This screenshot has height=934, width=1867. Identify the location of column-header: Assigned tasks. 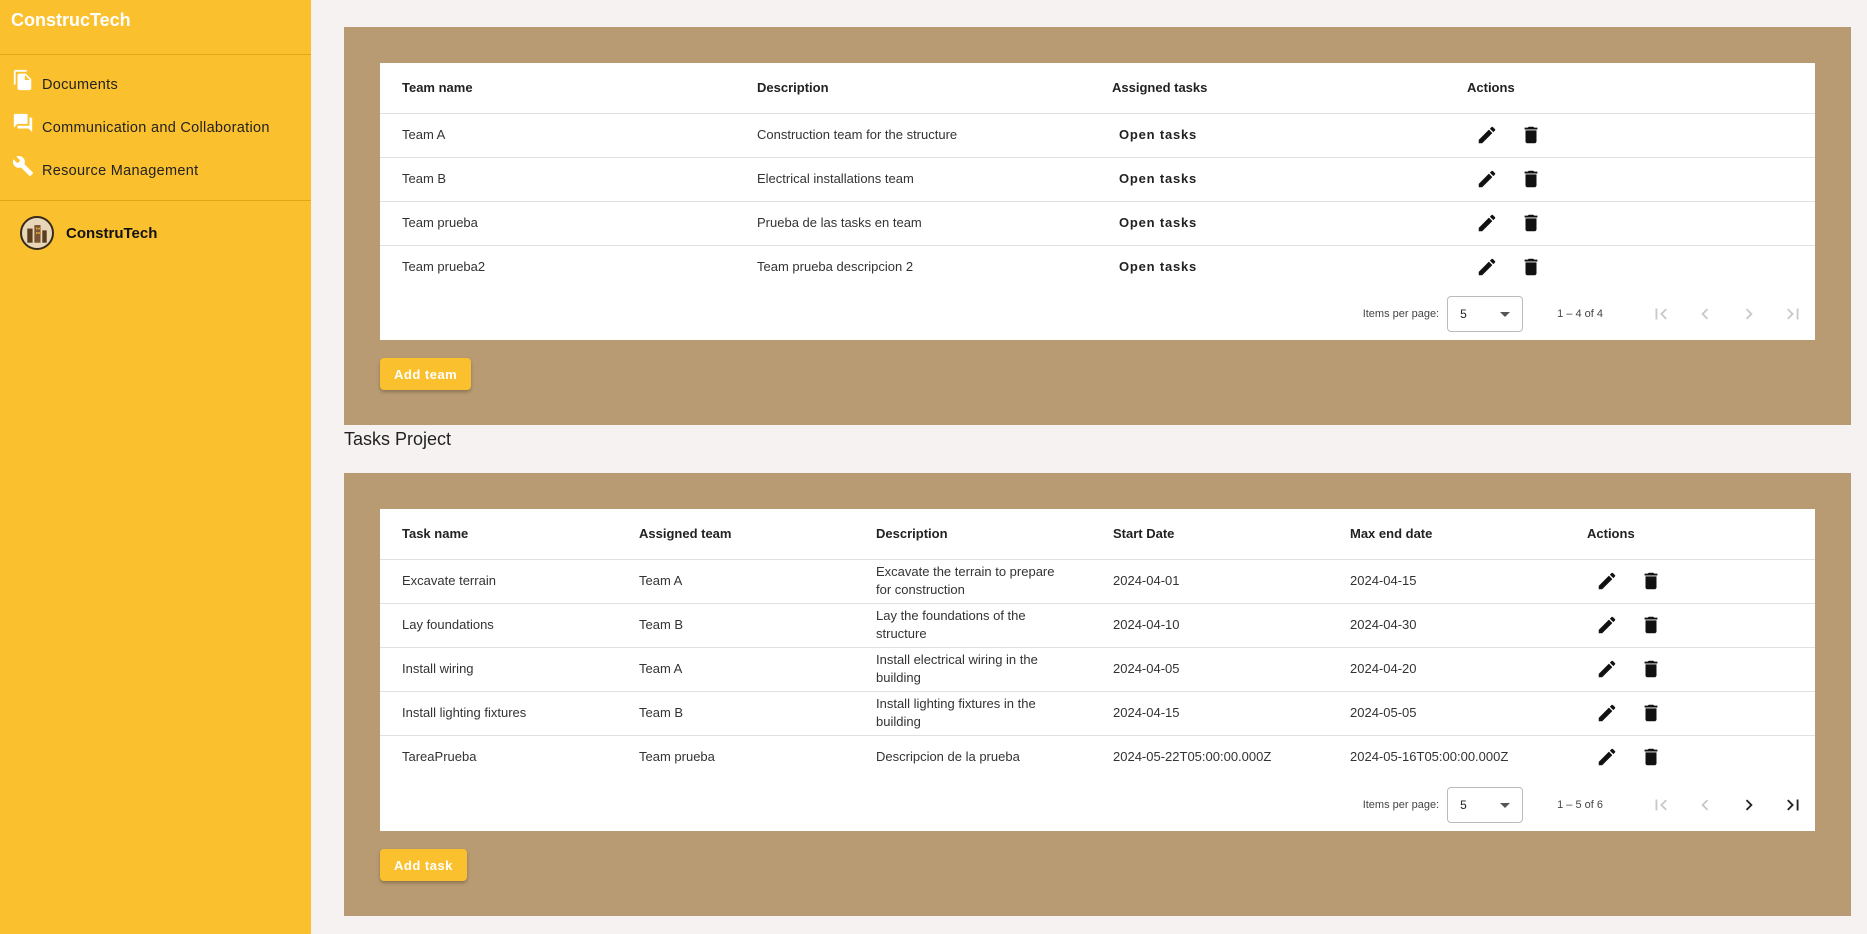
(1267, 88).